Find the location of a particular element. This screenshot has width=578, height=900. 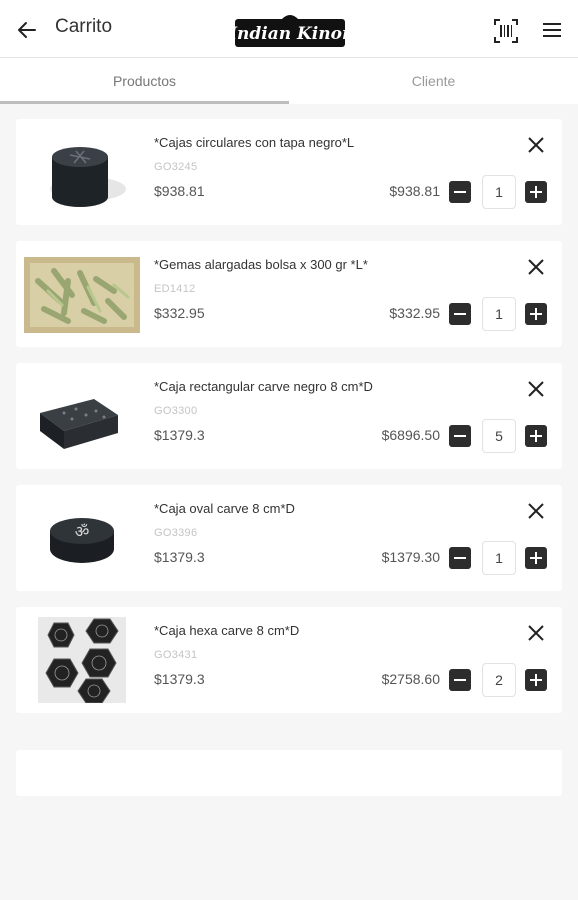

product-image-rectangular-box is located at coordinates (82, 416).